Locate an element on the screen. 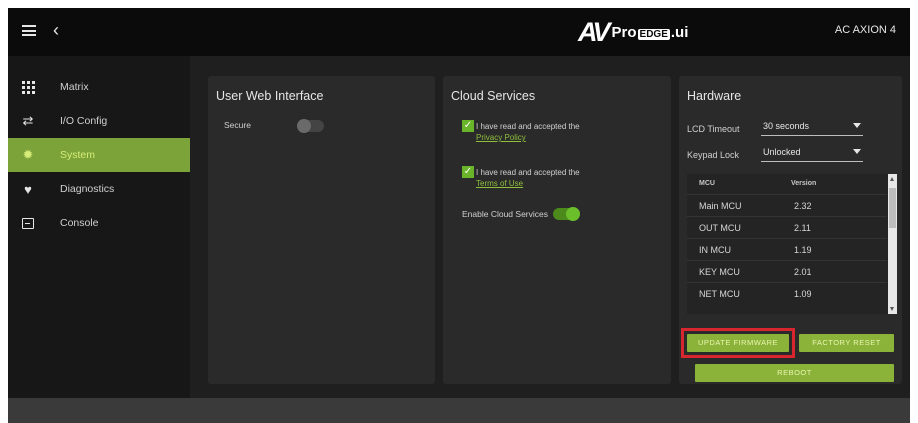  panel-title: User Web Interface is located at coordinates (270, 96).